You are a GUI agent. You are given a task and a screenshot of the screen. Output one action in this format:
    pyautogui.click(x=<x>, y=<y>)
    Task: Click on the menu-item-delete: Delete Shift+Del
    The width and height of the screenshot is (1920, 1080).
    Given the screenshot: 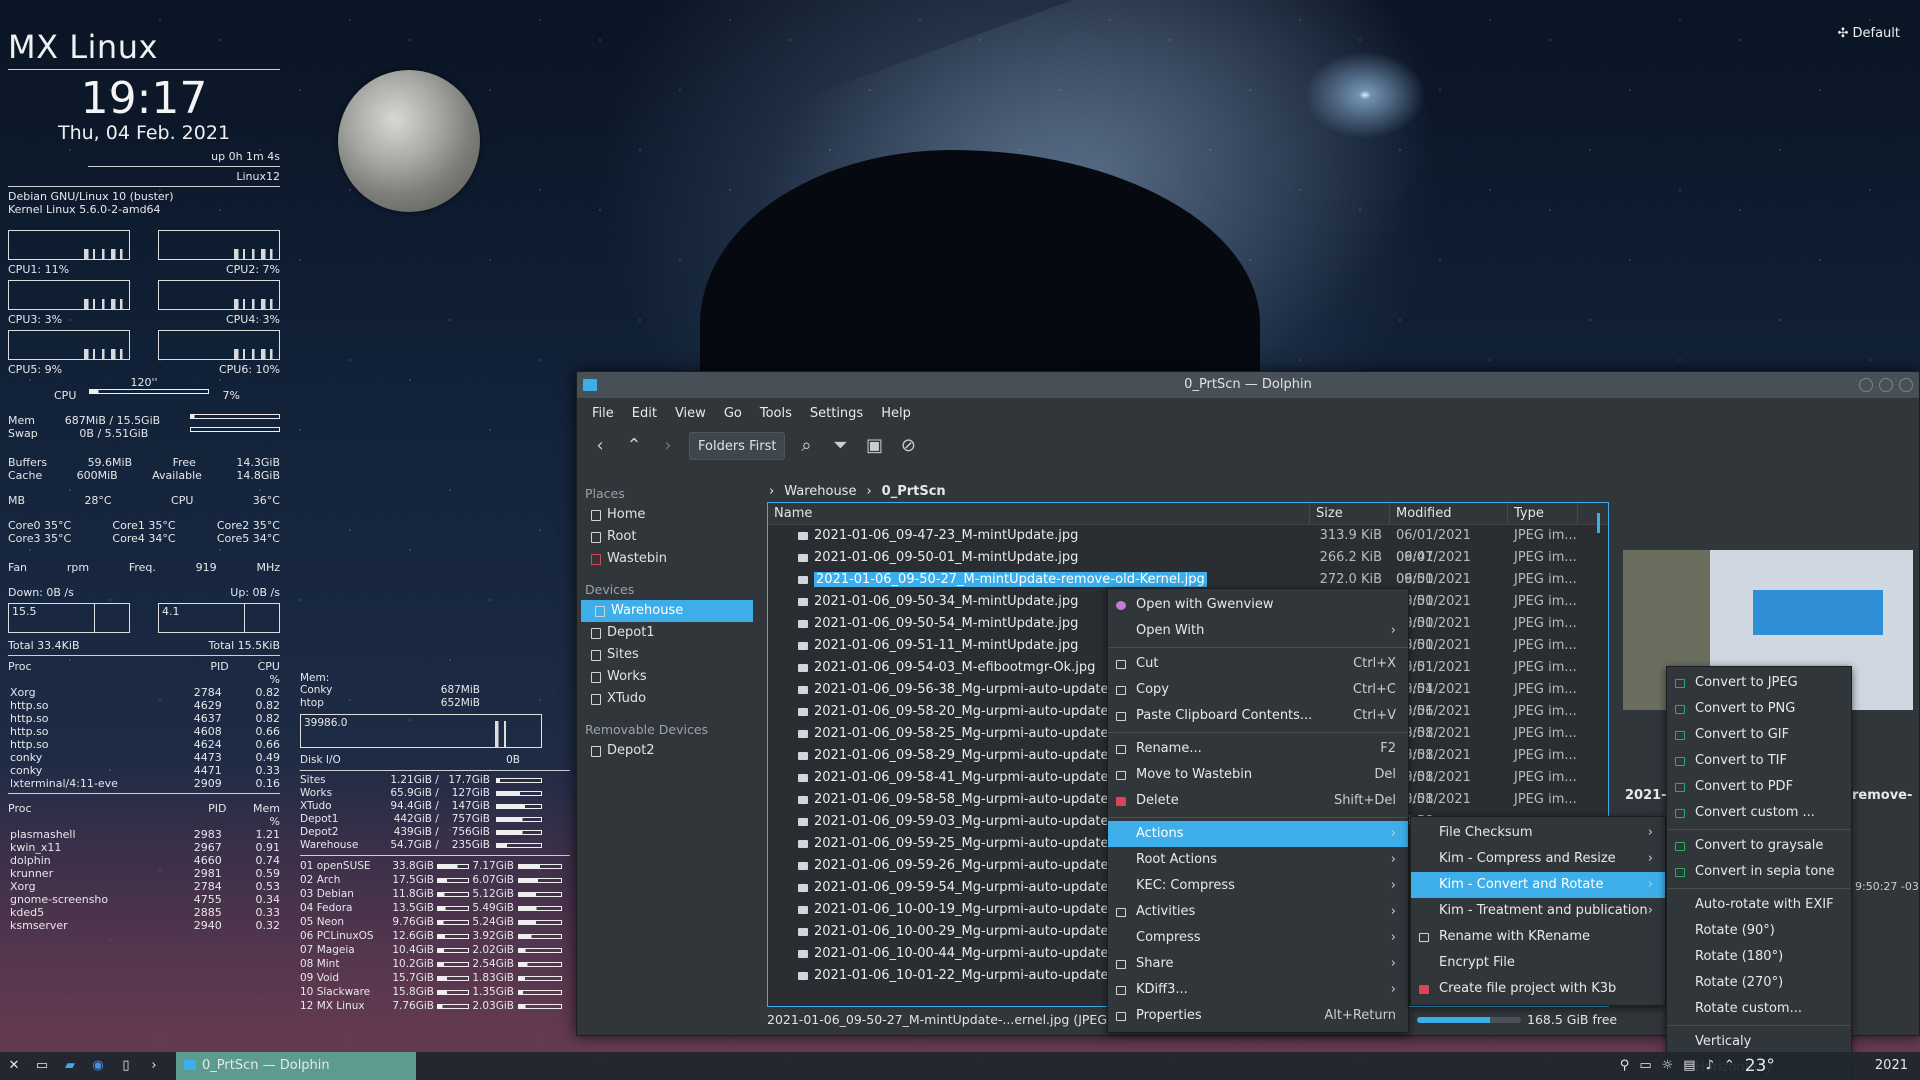 What is the action you would take?
    pyautogui.click(x=1258, y=801)
    